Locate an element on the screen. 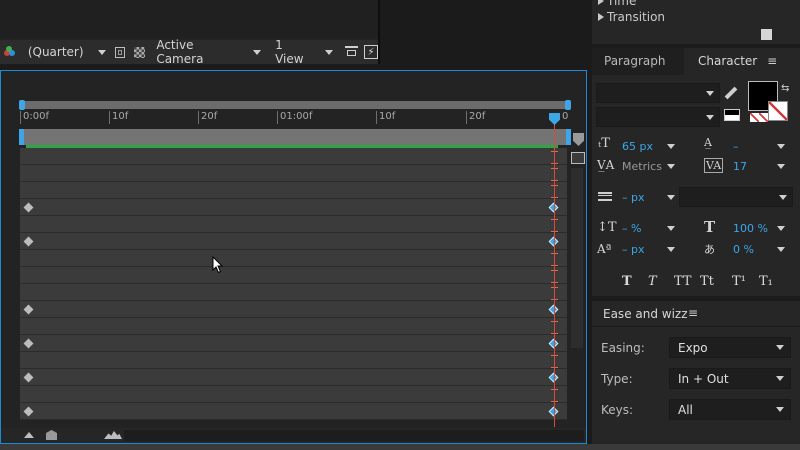 The height and width of the screenshot is (450, 800). comp-button-icon is located at coordinates (578, 158).